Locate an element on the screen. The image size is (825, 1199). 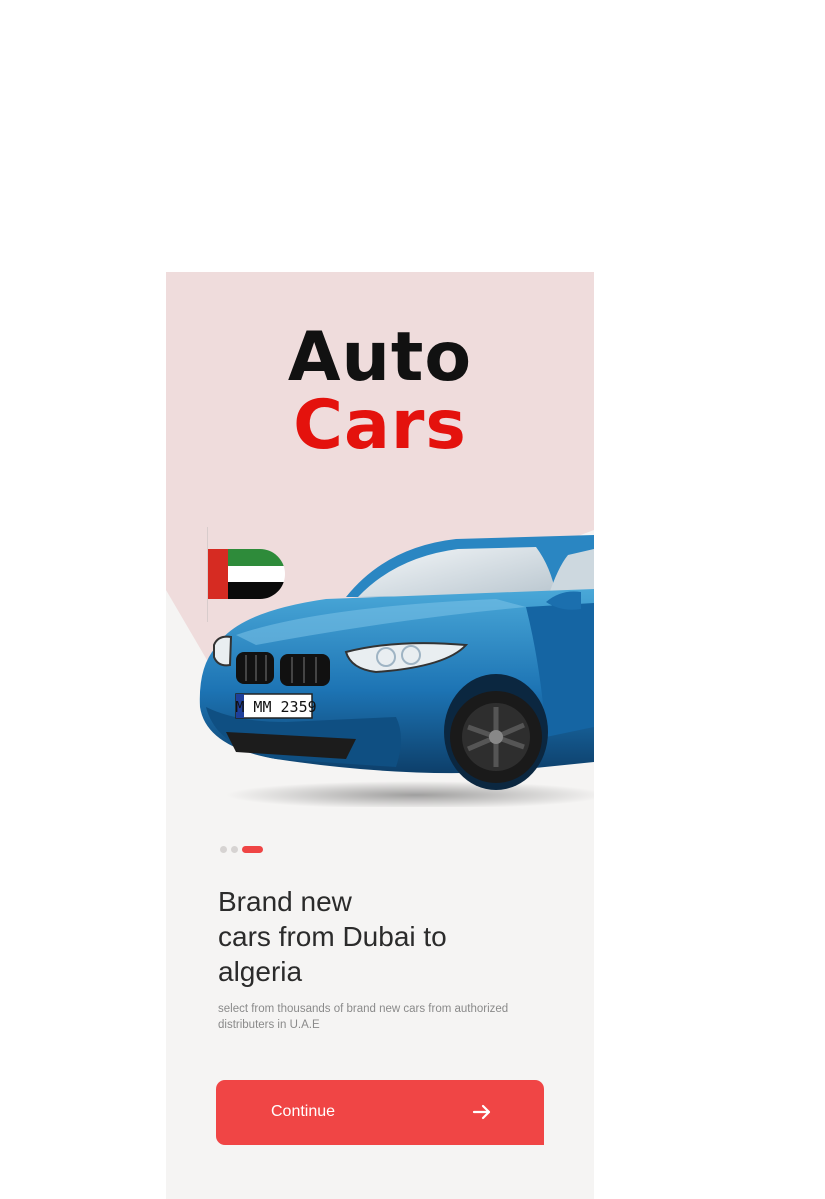
onboarding-headline: Brand new cars from Dubai to algeria is located at coordinates (332, 936).